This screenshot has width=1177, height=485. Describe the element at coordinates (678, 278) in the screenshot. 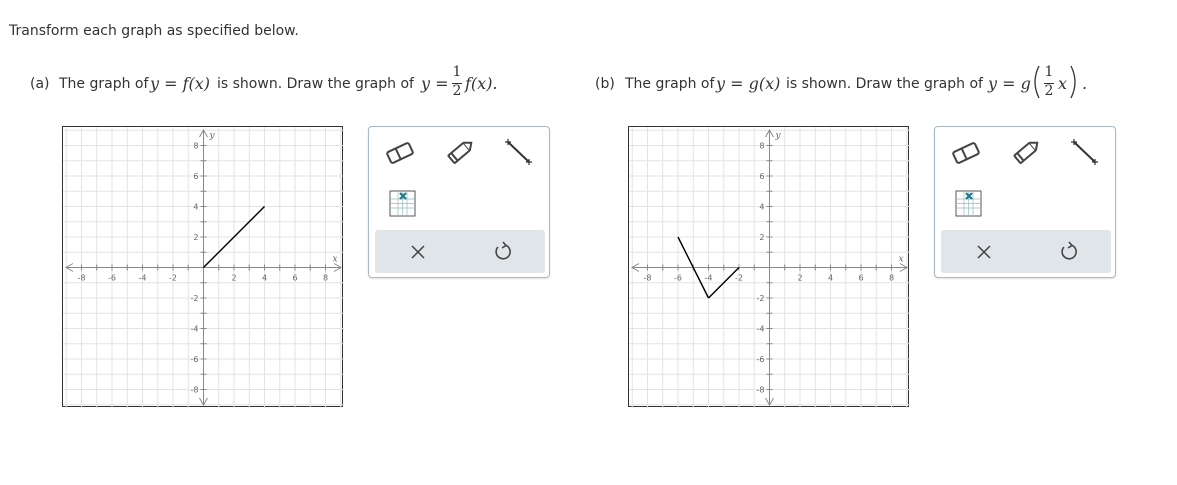

I see `graph-b-x-tick-label: -6` at that location.